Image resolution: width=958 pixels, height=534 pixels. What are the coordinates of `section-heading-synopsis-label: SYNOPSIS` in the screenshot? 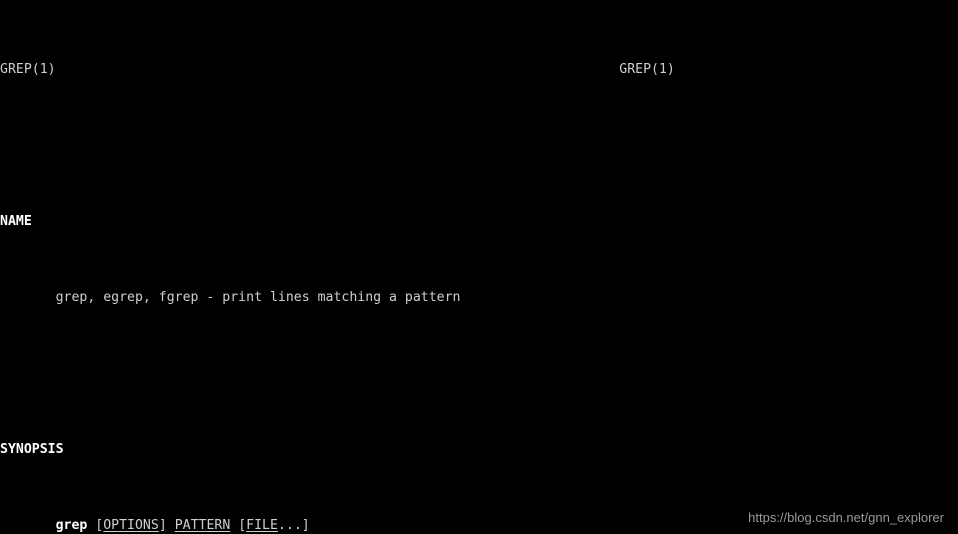 It's located at (32, 449).